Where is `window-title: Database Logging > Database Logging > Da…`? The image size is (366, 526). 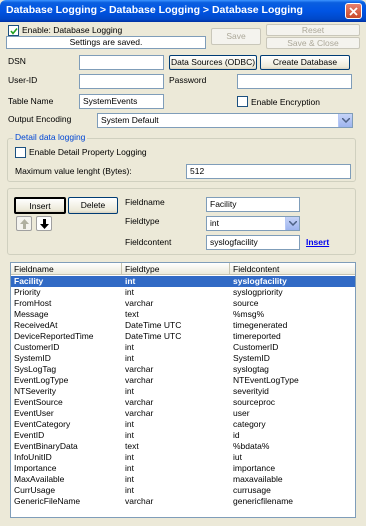
window-title: Database Logging > Database Logging > Da… is located at coordinates (154, 10).